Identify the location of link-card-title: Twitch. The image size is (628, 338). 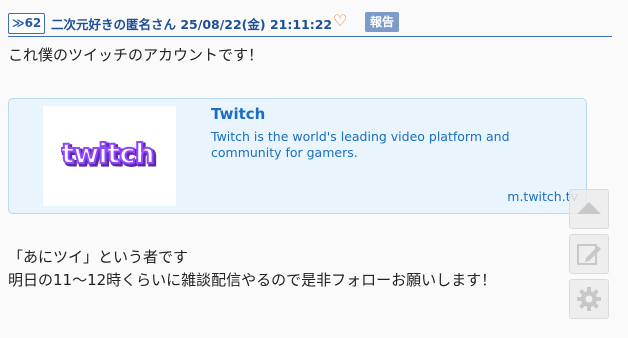
(238, 114).